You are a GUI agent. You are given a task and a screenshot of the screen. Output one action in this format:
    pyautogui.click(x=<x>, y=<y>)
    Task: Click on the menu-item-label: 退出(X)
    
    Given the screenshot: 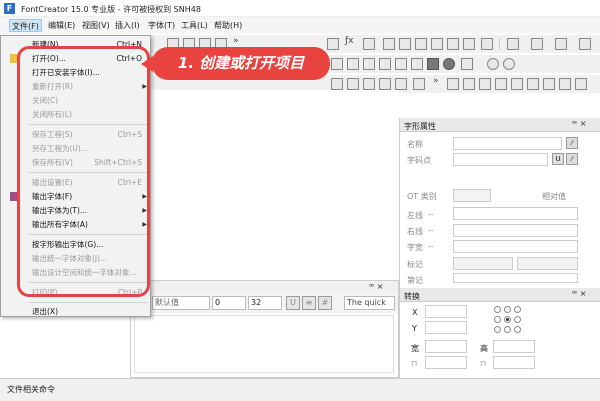 What is the action you would take?
    pyautogui.click(x=45, y=311)
    